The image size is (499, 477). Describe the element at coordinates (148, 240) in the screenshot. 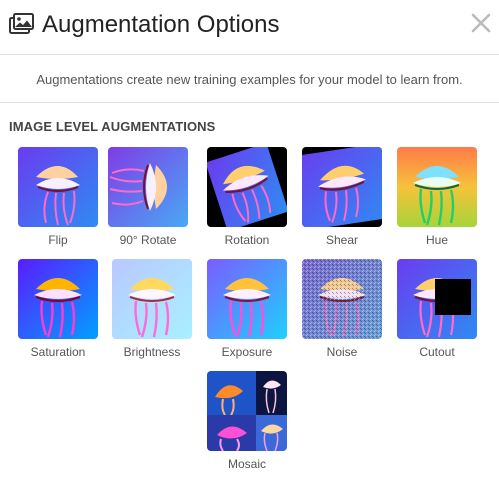

I see `augmentation-label: 90° Rotate` at that location.